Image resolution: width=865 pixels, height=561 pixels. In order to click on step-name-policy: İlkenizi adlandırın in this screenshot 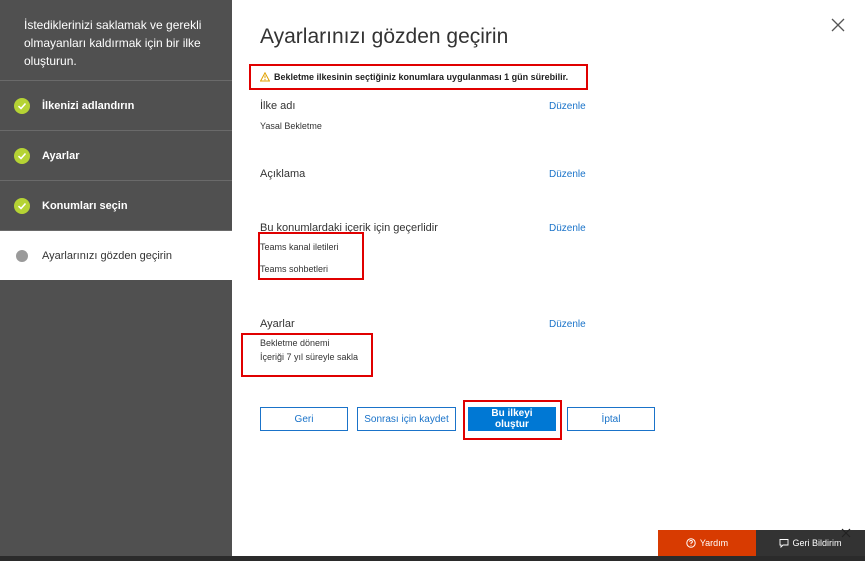, I will do `click(116, 106)`.